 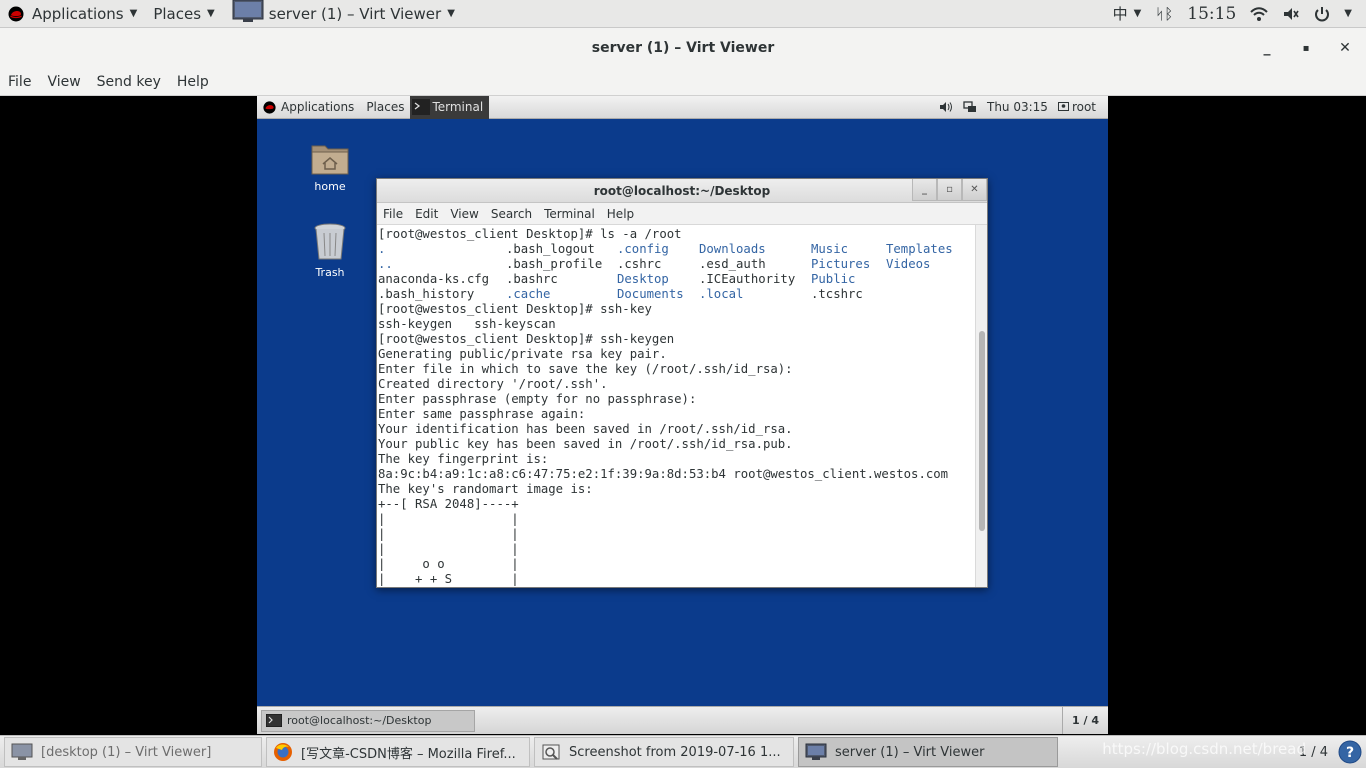 What do you see at coordinates (732, 264) in the screenshot?
I see `ls-entry: .esd_auth` at bounding box center [732, 264].